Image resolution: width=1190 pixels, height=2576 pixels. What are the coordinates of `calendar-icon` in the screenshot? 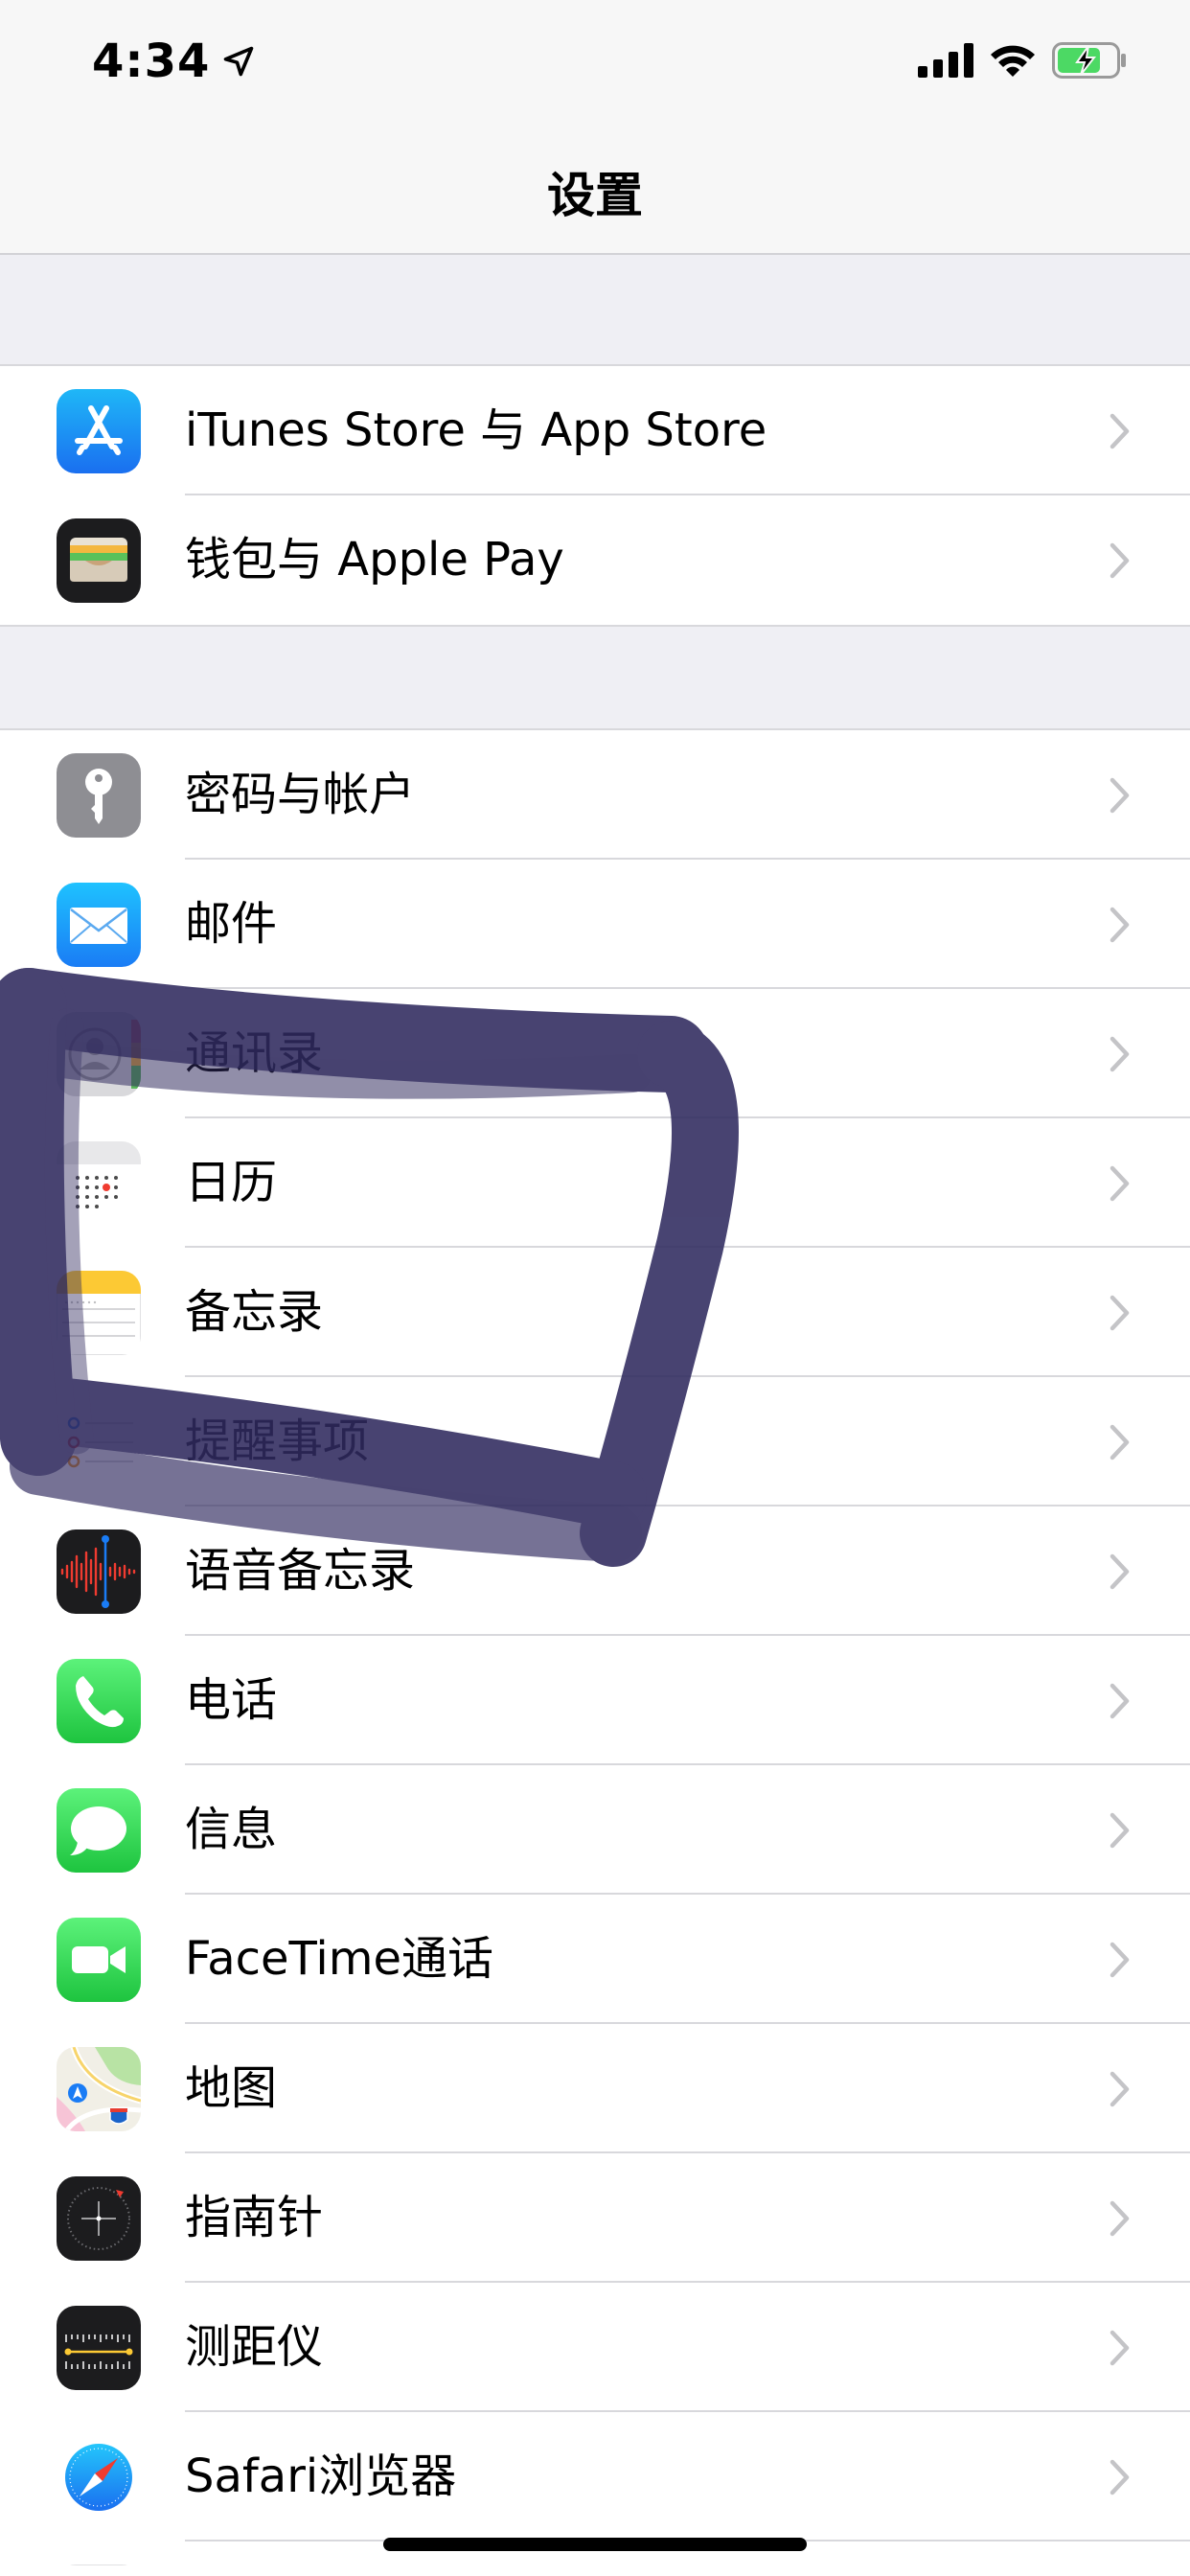 It's located at (99, 1183).